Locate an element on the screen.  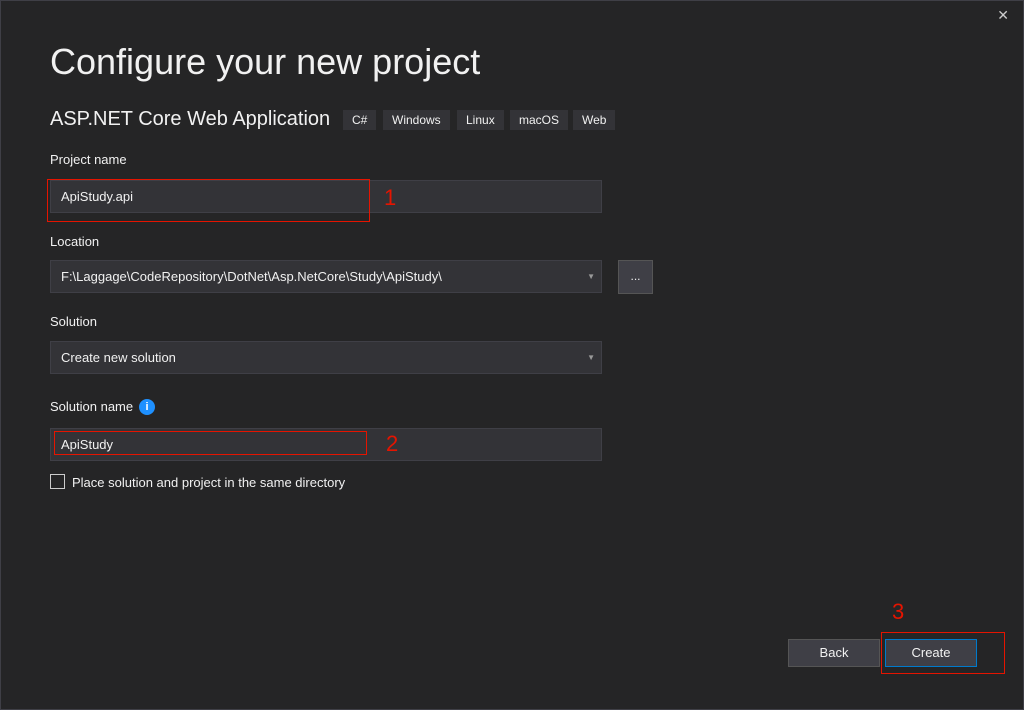
solution-value: Create new solution is located at coordinates (118, 357).